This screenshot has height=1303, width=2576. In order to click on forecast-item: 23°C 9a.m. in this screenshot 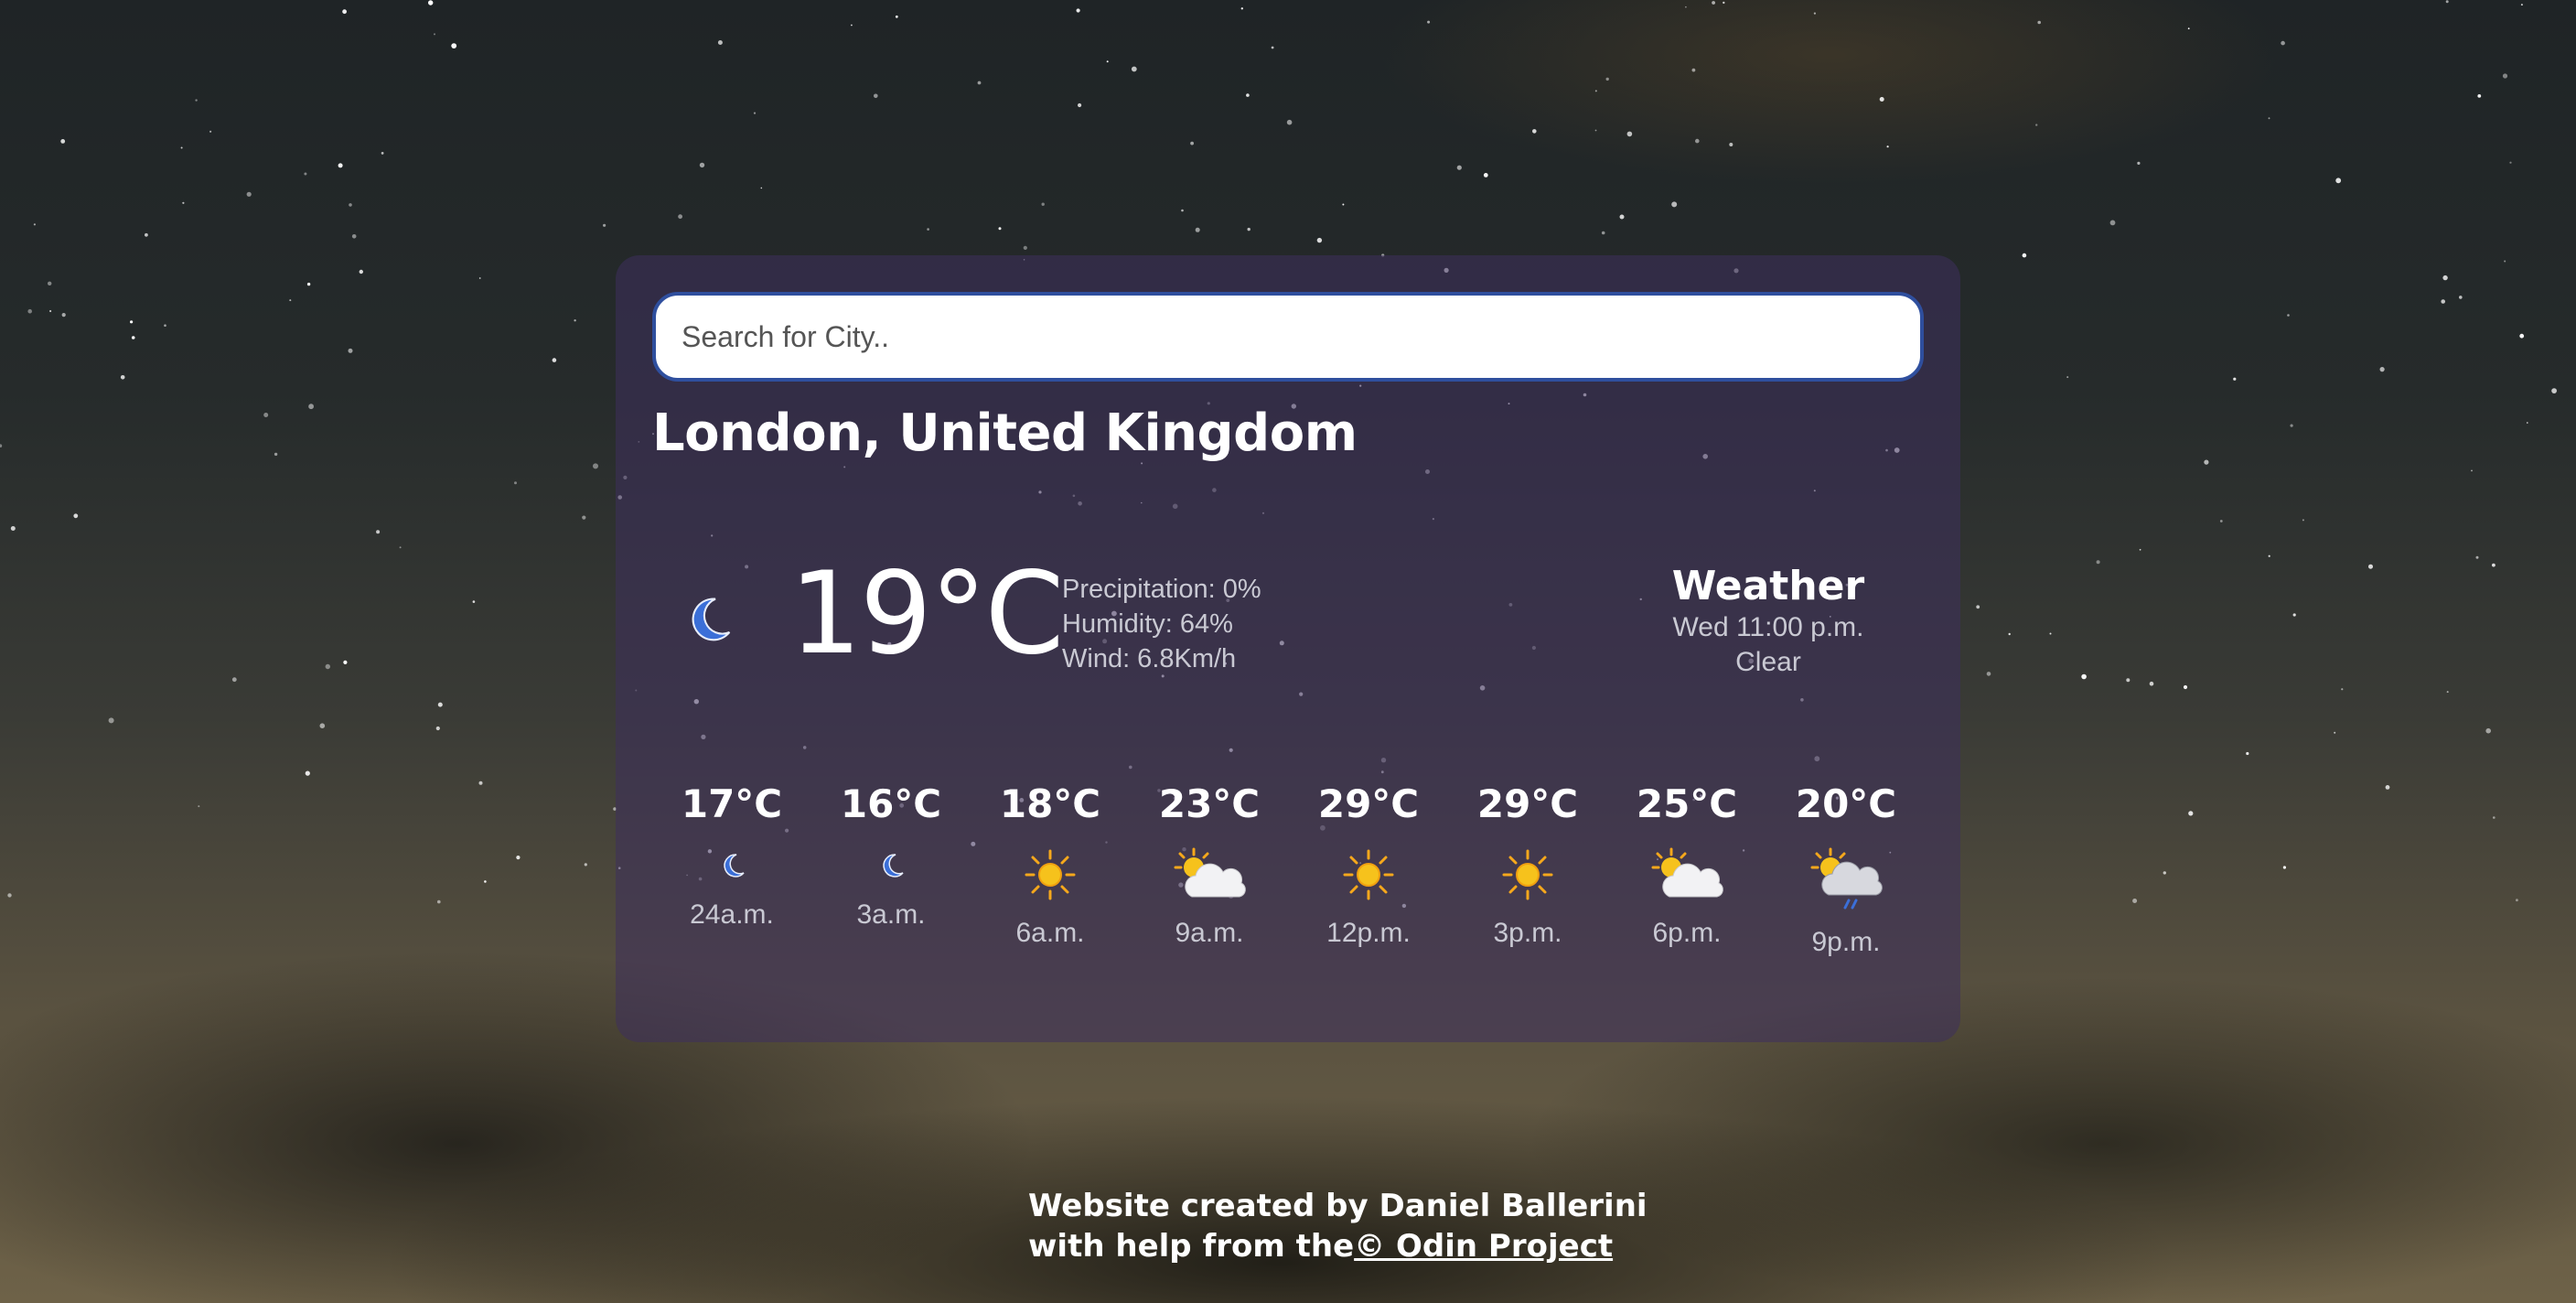, I will do `click(1210, 866)`.